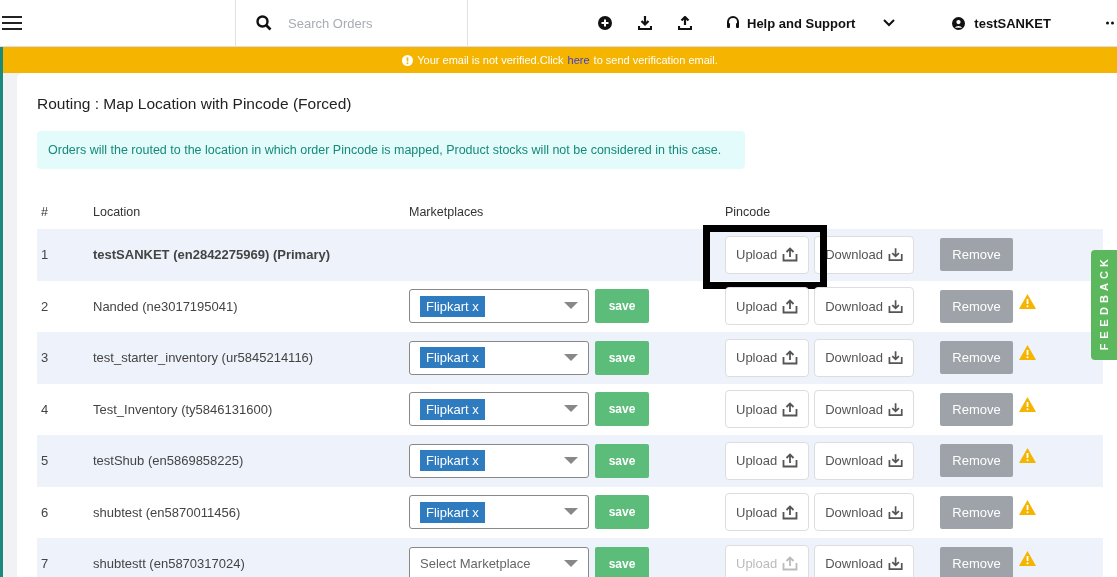 The width and height of the screenshot is (1117, 577). Describe the element at coordinates (45, 409) in the screenshot. I see `row-number: 4` at that location.